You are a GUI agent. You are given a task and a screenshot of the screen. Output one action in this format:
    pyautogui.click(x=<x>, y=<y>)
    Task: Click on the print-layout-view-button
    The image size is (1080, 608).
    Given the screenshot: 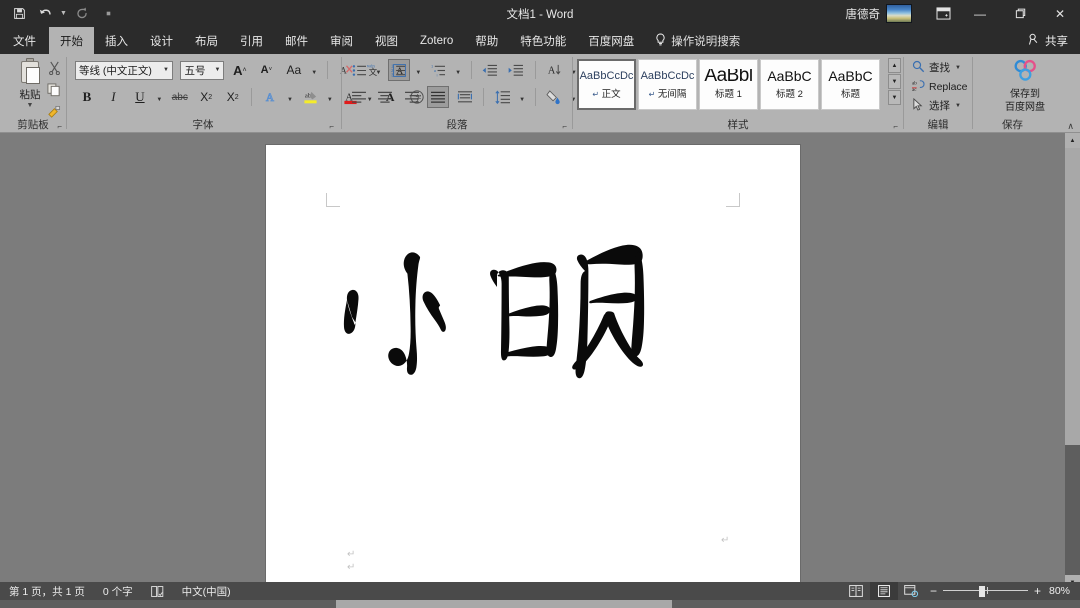 What is the action you would take?
    pyautogui.click(x=883, y=591)
    